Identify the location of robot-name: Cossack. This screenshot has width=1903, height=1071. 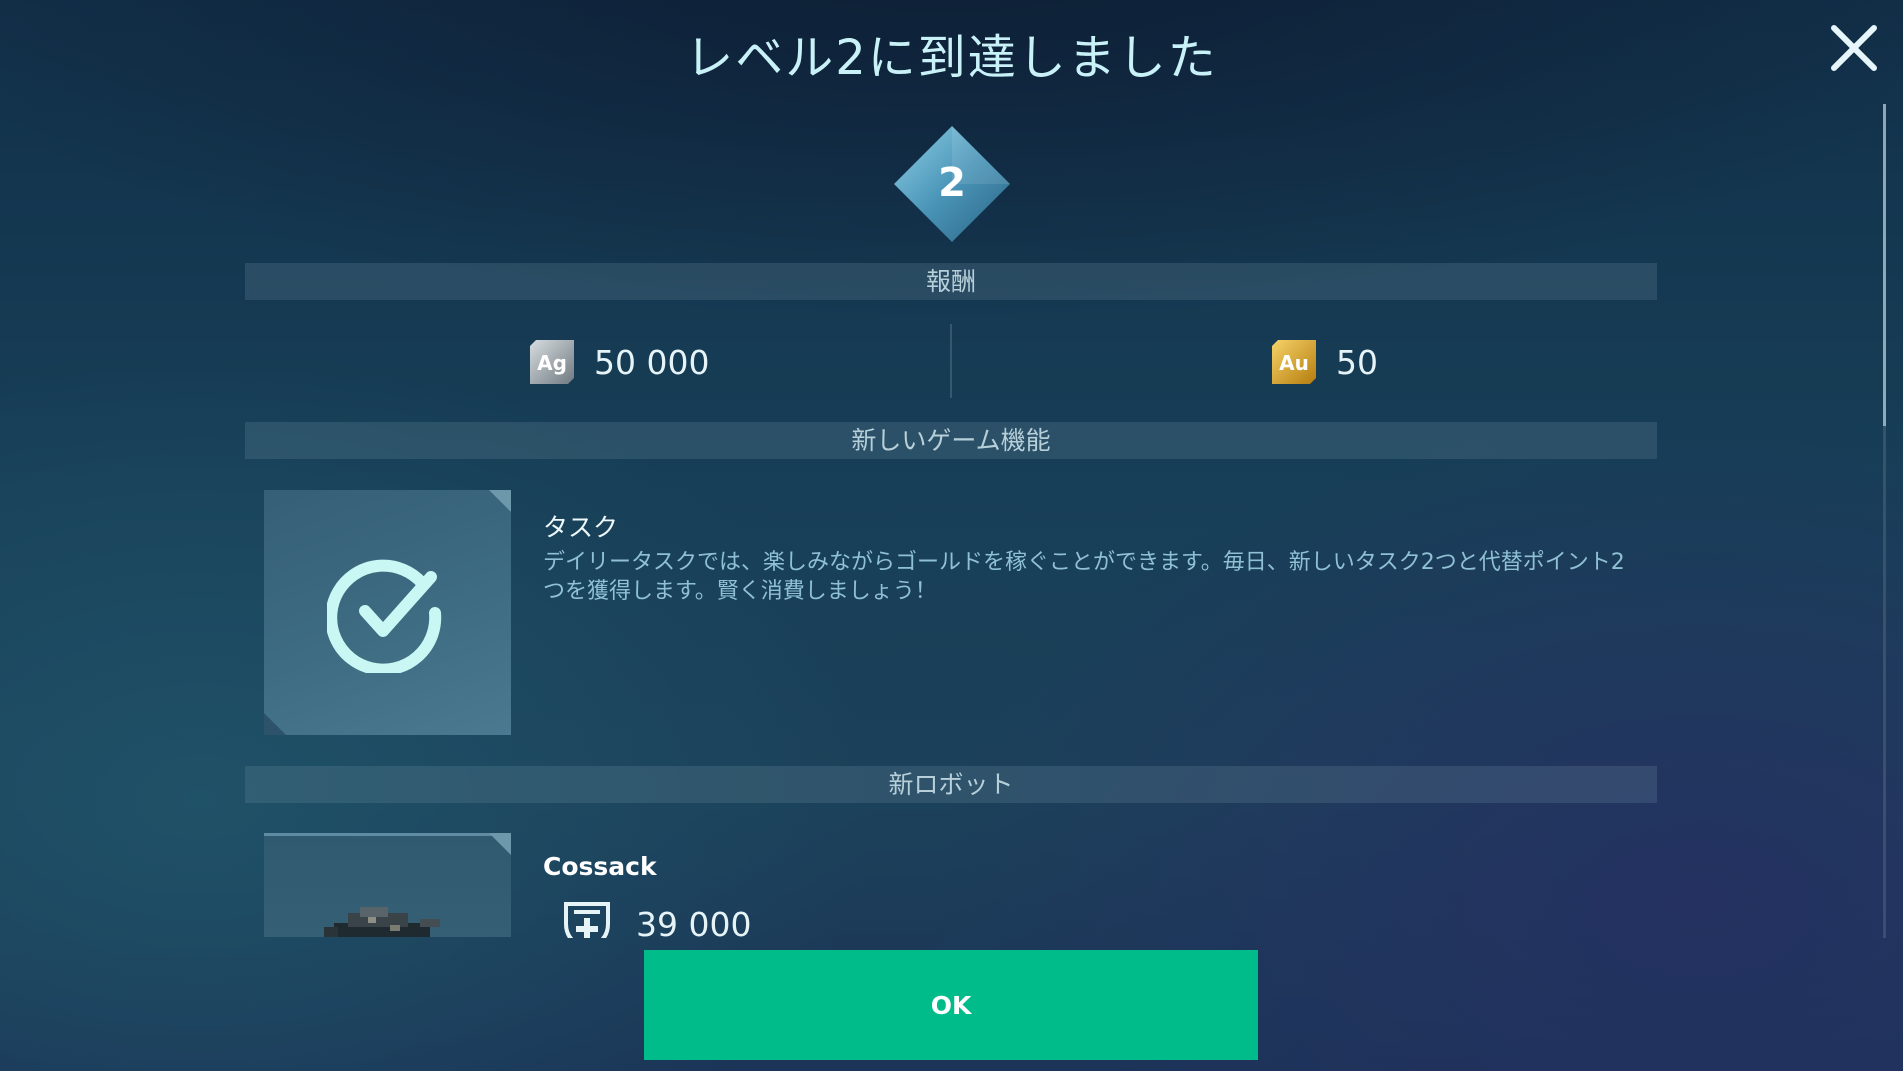
(600, 866).